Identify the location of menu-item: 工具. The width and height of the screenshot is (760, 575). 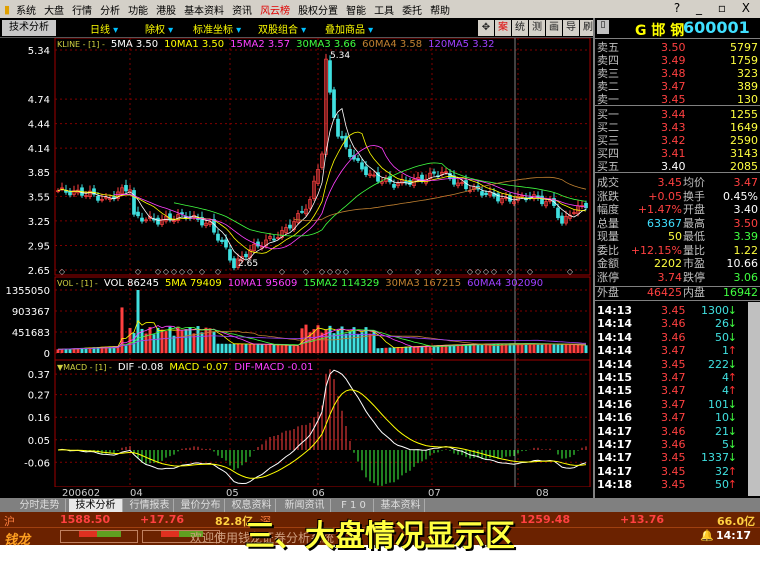
(384, 9).